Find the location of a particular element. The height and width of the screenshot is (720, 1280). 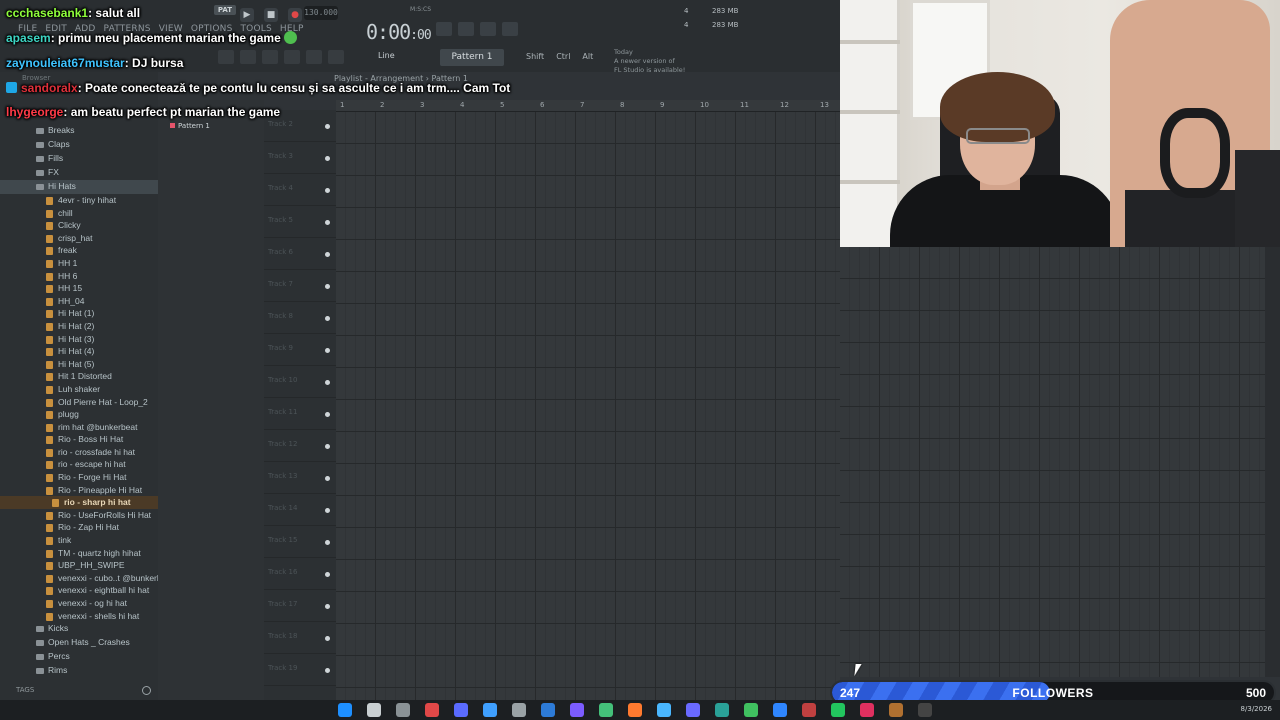

browser-file: rio - escape hi hat is located at coordinates (79, 464).